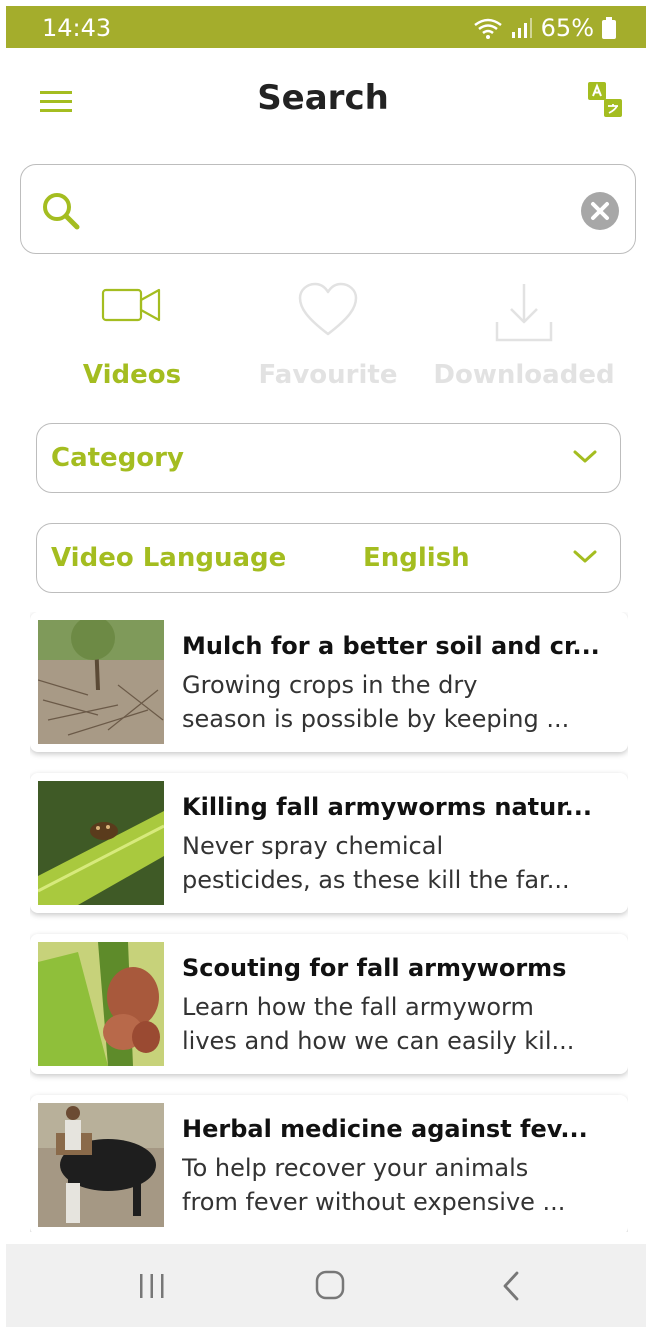  Describe the element at coordinates (132, 375) in the screenshot. I see `tab-label: Videos` at that location.